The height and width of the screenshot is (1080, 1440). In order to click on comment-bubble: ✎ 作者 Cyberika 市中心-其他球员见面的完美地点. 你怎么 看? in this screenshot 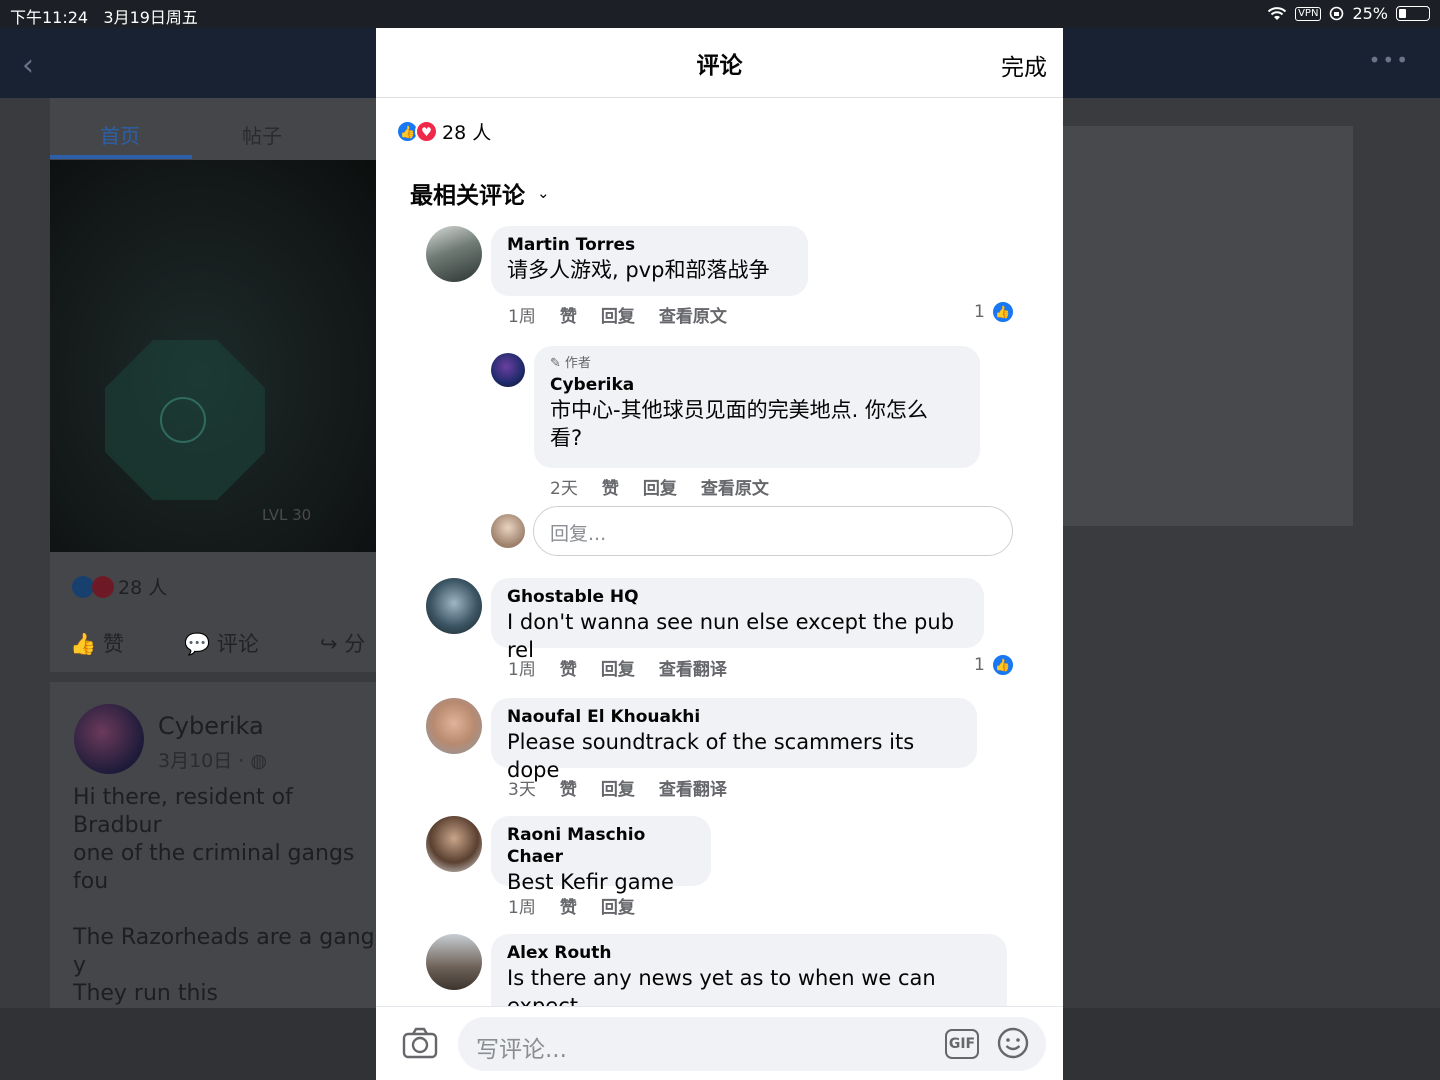, I will do `click(757, 407)`.